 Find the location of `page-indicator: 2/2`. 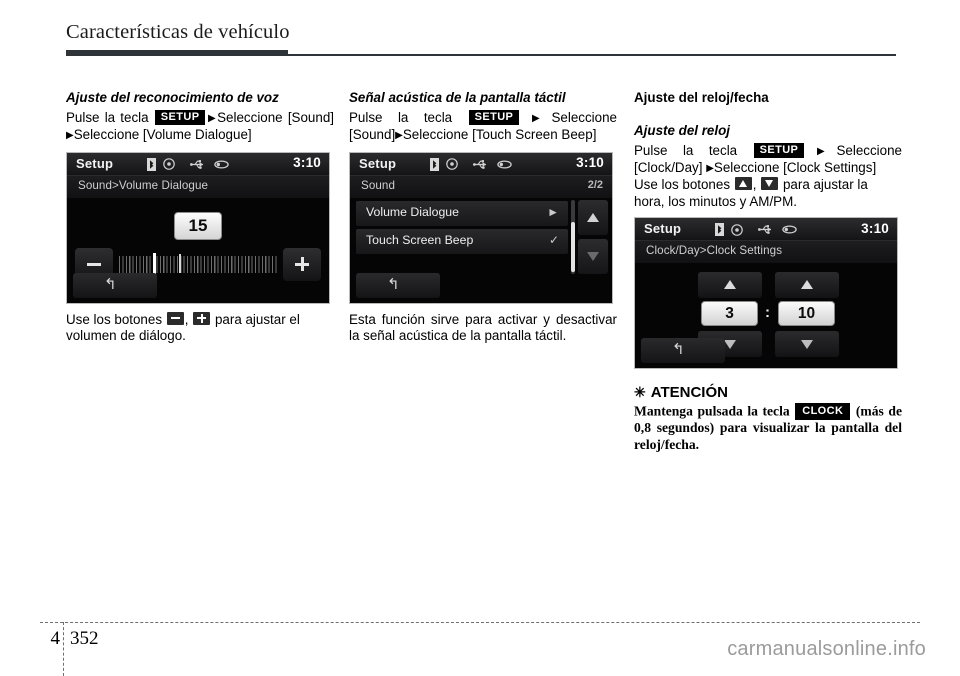

page-indicator: 2/2 is located at coordinates (595, 185).